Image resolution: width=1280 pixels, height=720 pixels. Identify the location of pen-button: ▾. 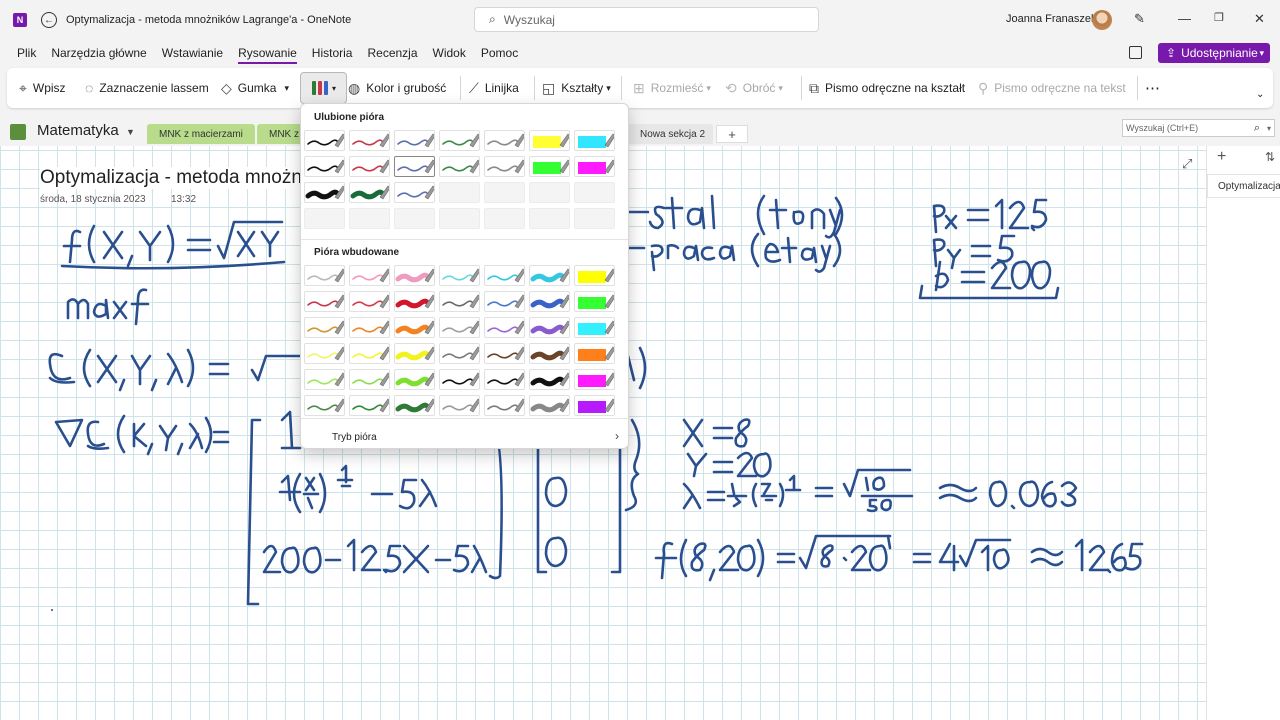
(323, 88).